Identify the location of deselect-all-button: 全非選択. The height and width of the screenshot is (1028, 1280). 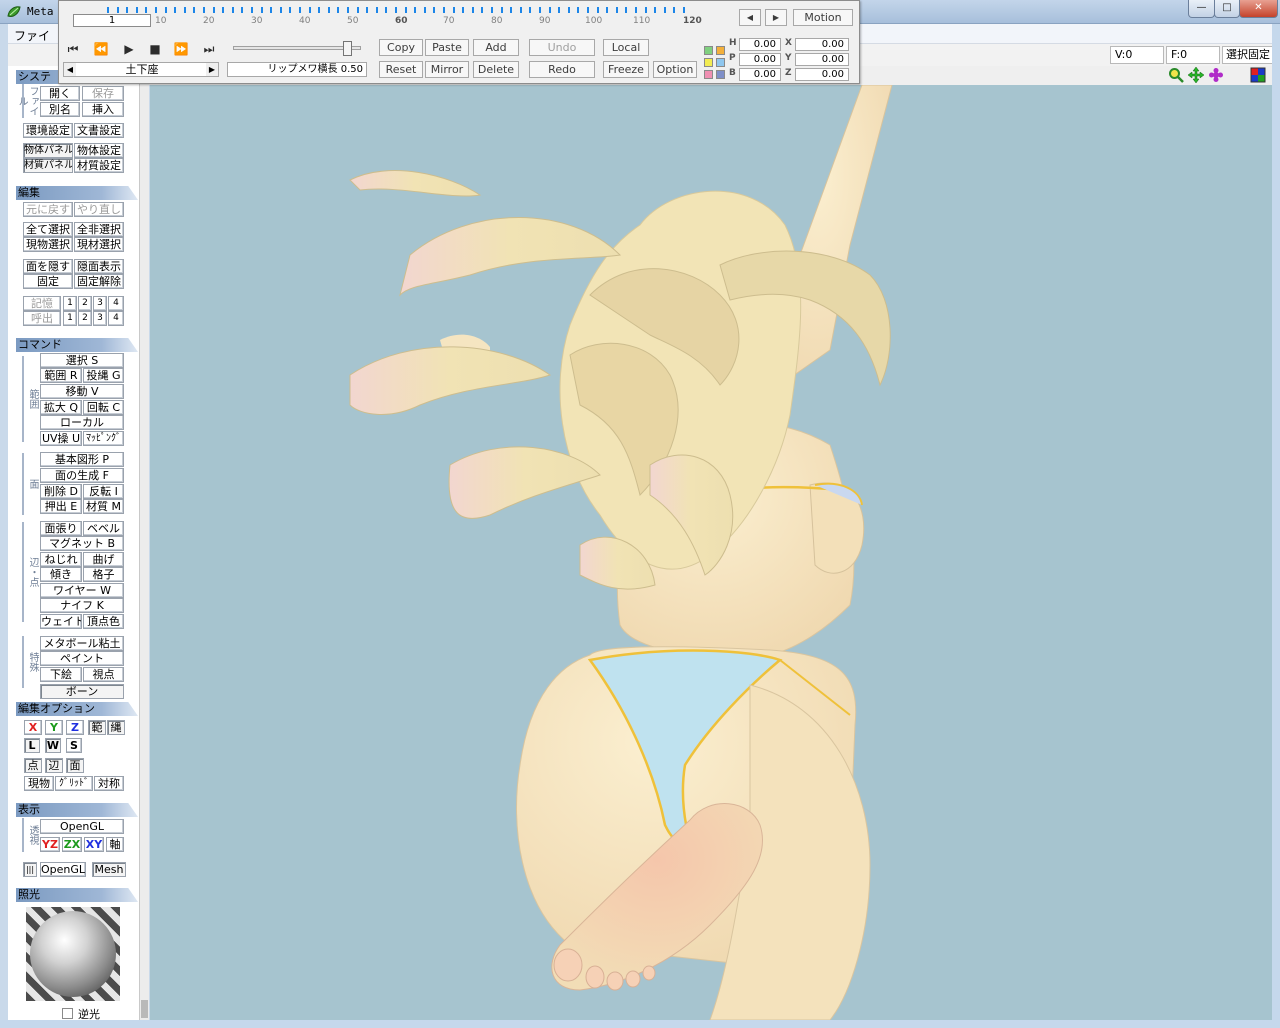
(99, 229).